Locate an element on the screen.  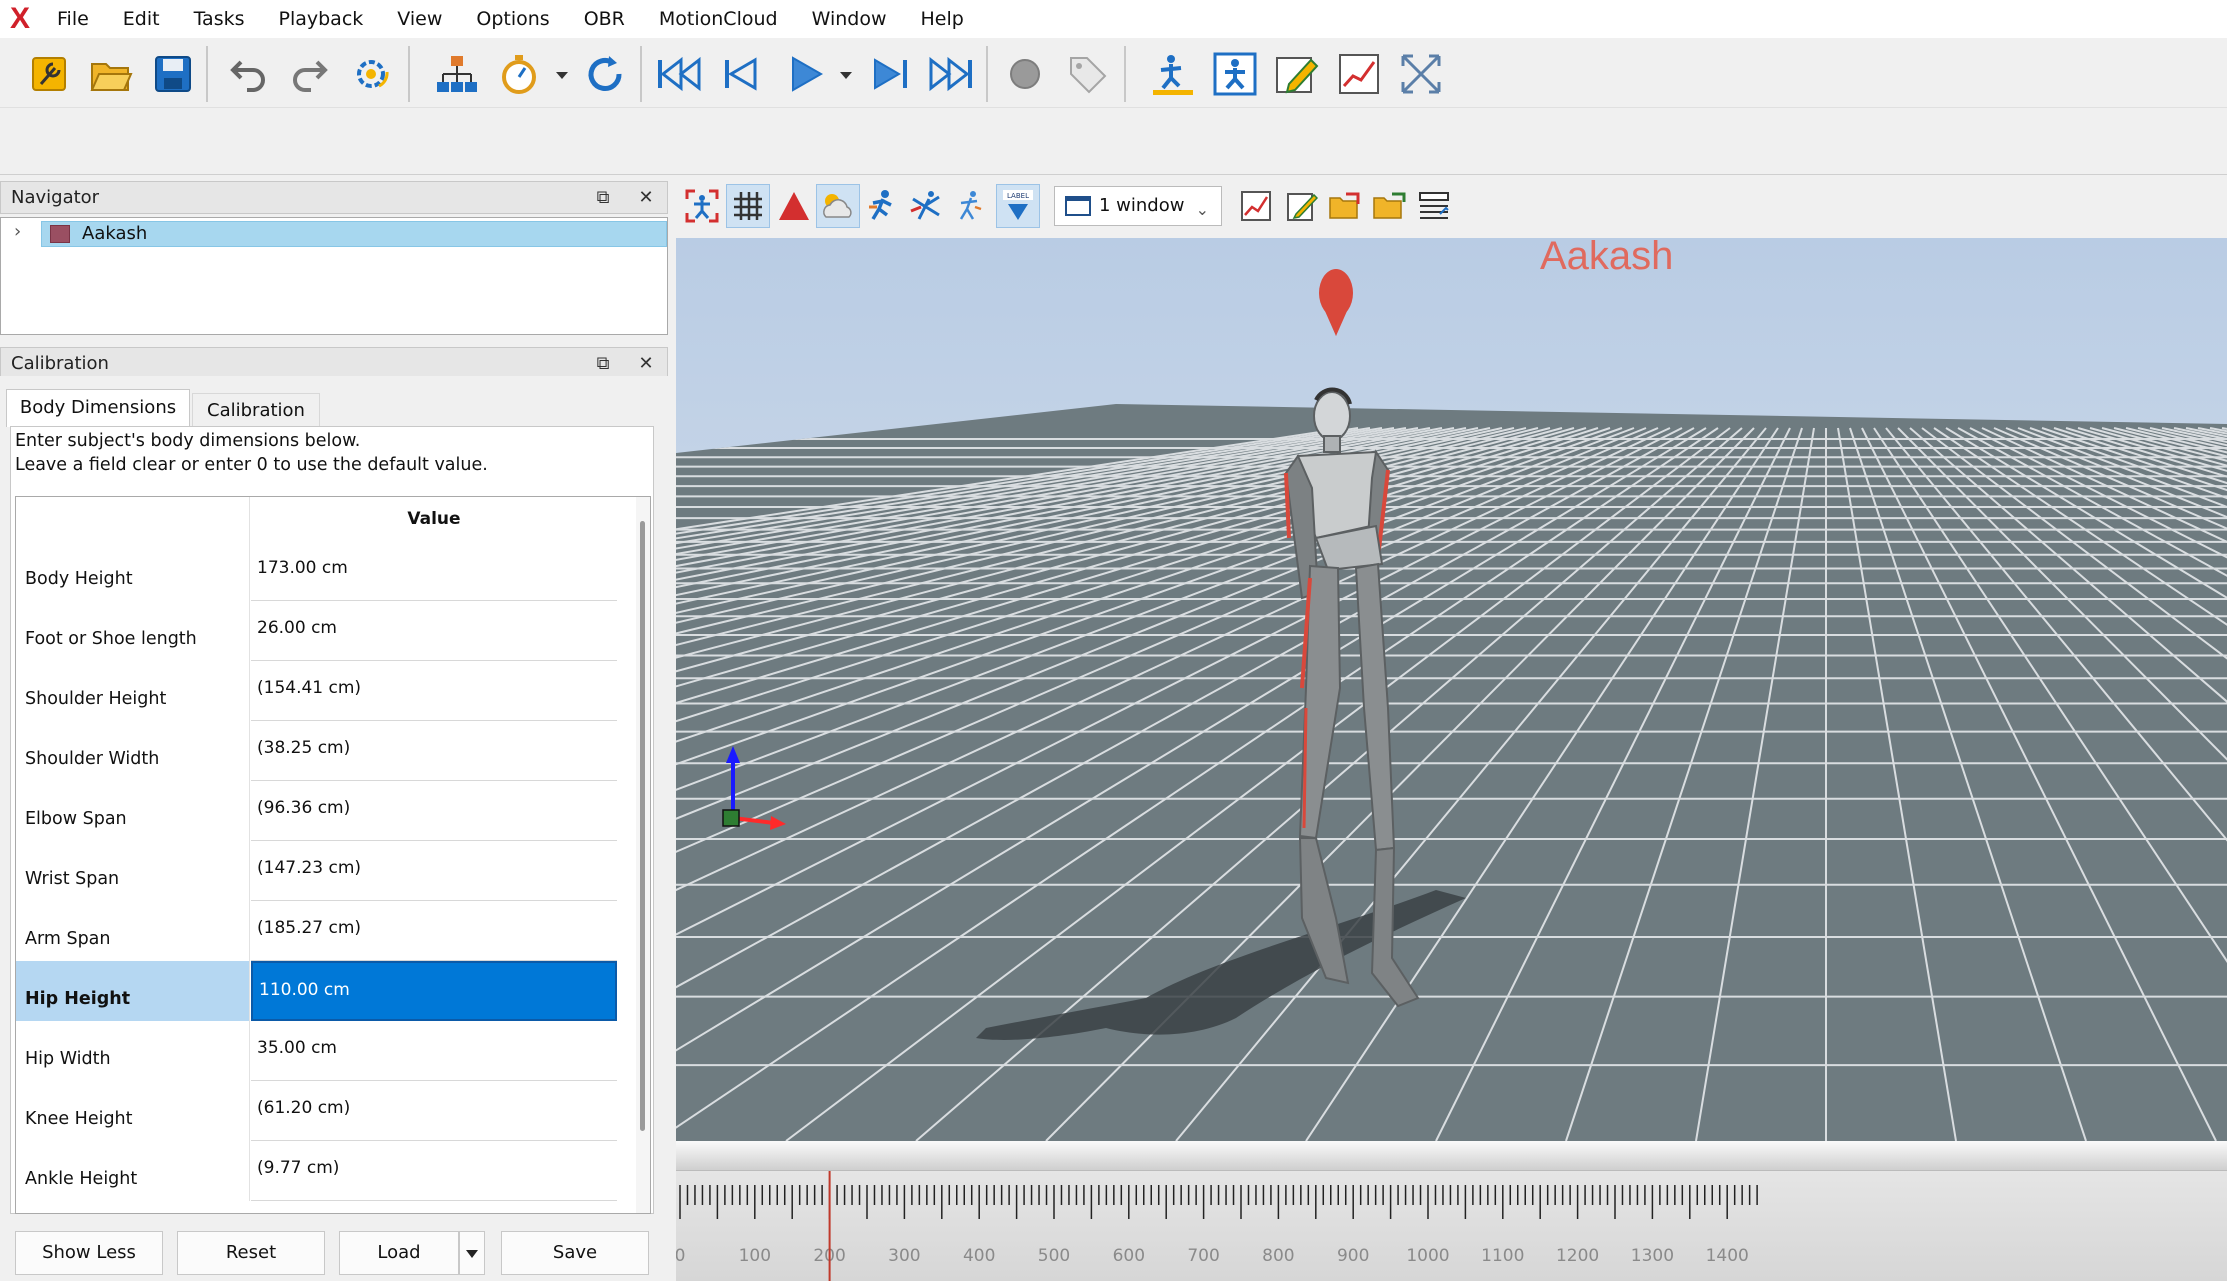
load-dropdown-button is located at coordinates (472, 1253).